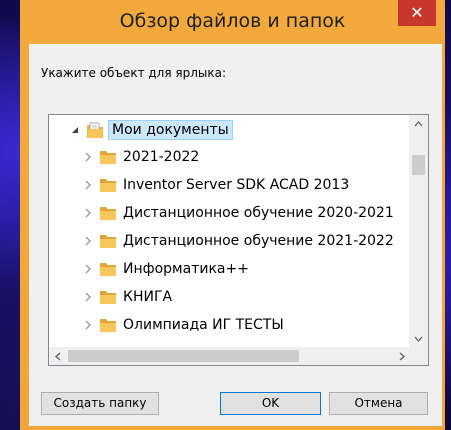 The width and height of the screenshot is (451, 430). I want to click on tree-item-label: Дистанционное обучение 2021-2022, so click(258, 241).